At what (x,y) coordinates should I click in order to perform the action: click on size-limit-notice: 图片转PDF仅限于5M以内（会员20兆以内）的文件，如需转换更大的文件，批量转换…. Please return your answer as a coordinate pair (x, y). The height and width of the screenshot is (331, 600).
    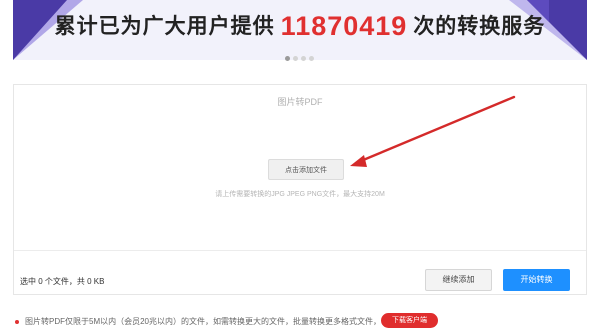
    Looking at the image, I should click on (201, 322).